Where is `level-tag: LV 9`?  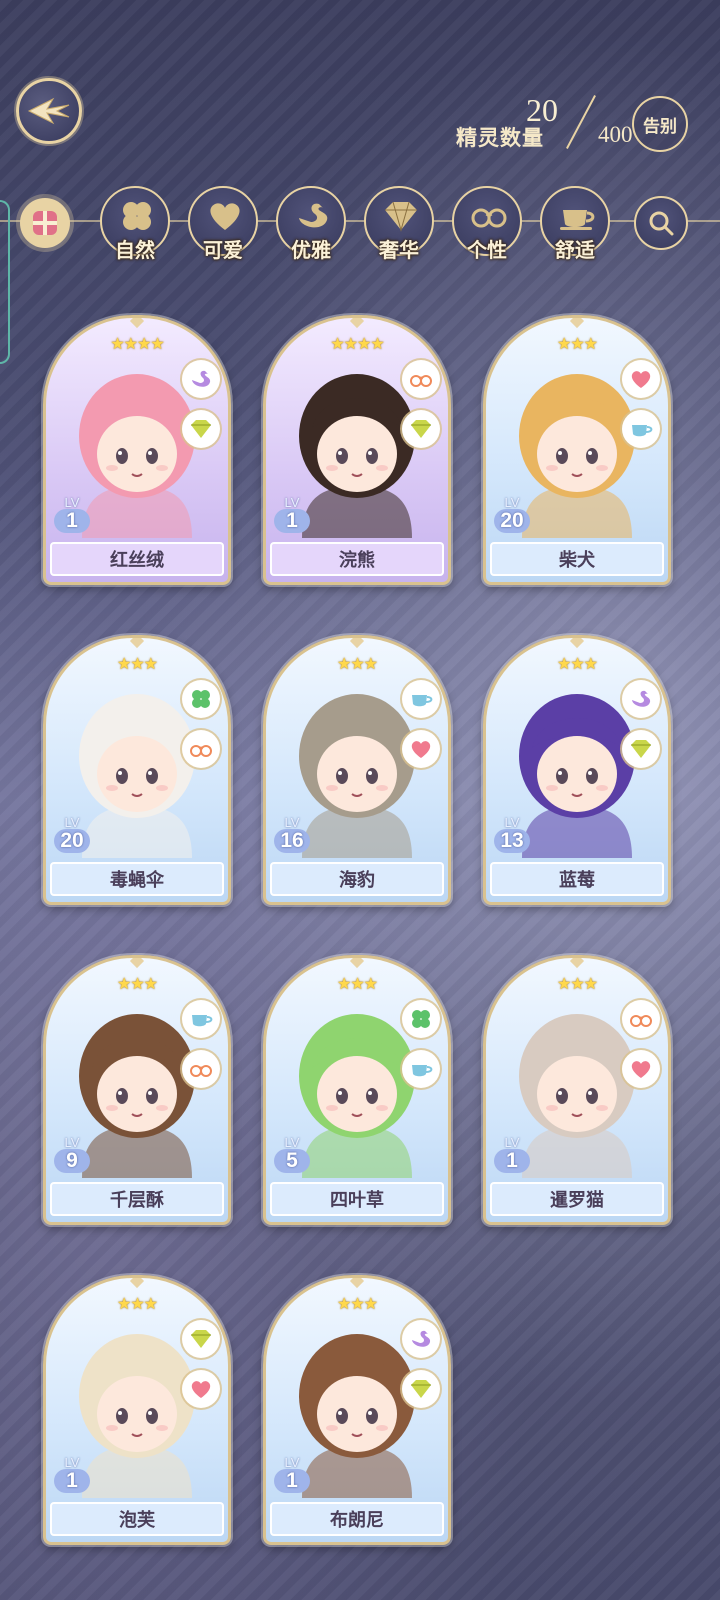 level-tag: LV 9 is located at coordinates (72, 1154).